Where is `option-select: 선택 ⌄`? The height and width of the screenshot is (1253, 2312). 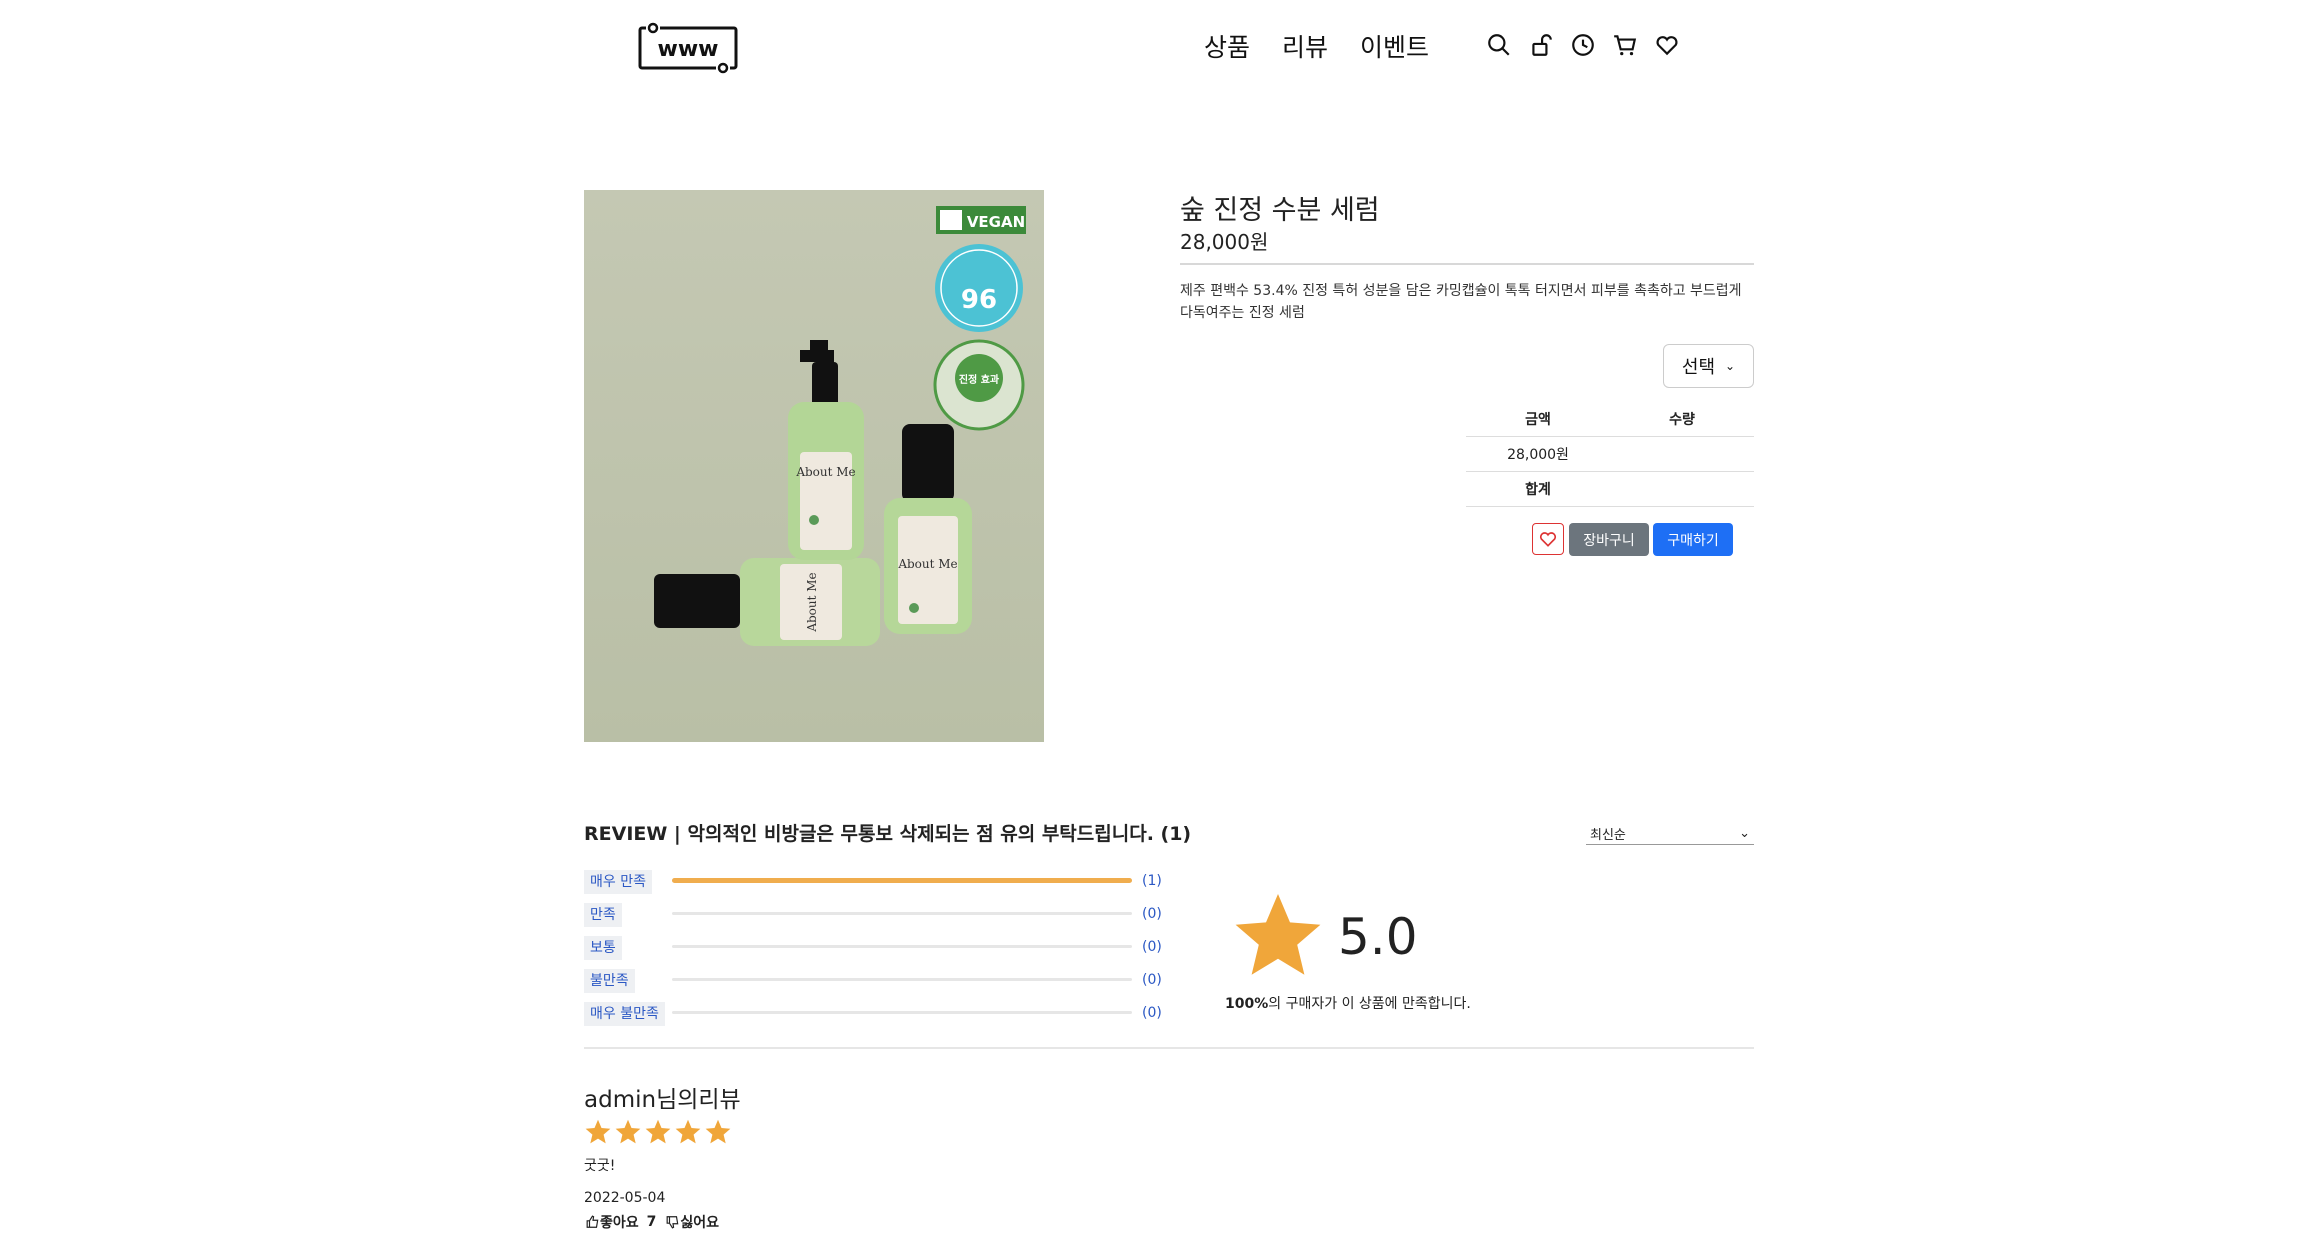 option-select: 선택 ⌄ is located at coordinates (1708, 366).